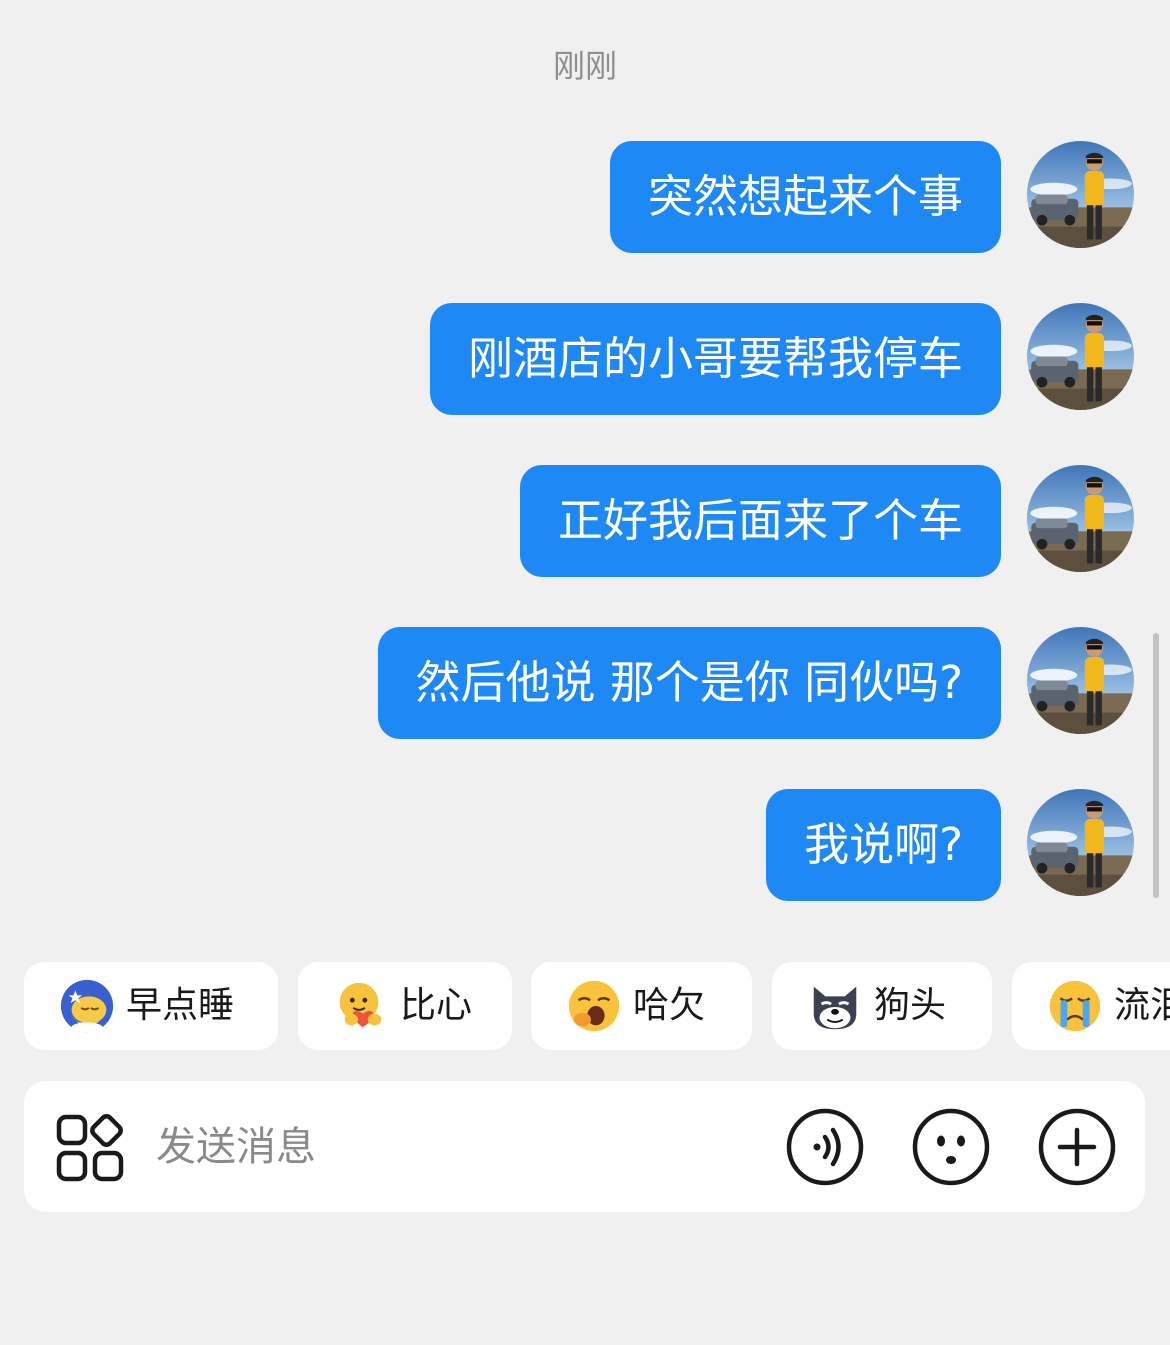  What do you see at coordinates (584, 66) in the screenshot?
I see `chat-timestamp: 刚刚` at bounding box center [584, 66].